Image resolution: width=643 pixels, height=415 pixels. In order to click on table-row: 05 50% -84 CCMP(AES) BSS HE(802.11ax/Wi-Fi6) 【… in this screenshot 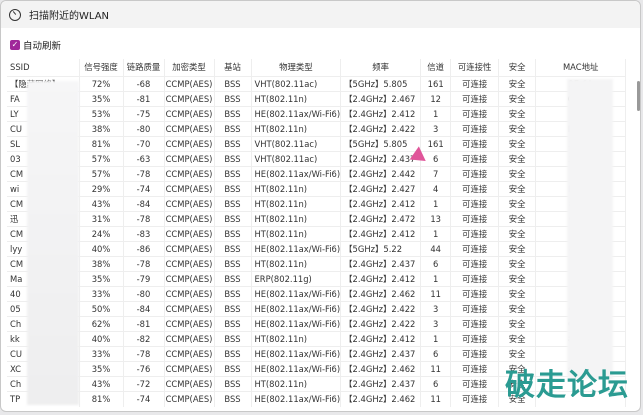, I will do `click(317, 309)`.